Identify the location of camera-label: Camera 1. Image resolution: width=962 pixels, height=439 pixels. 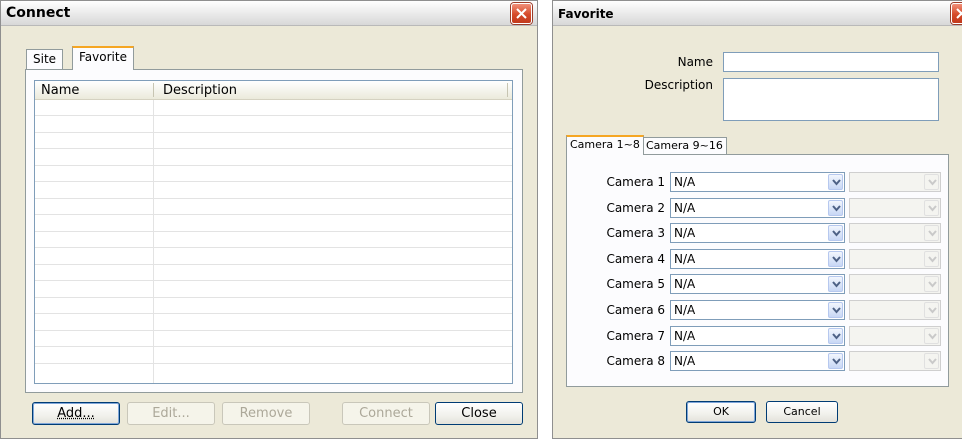
(635, 182).